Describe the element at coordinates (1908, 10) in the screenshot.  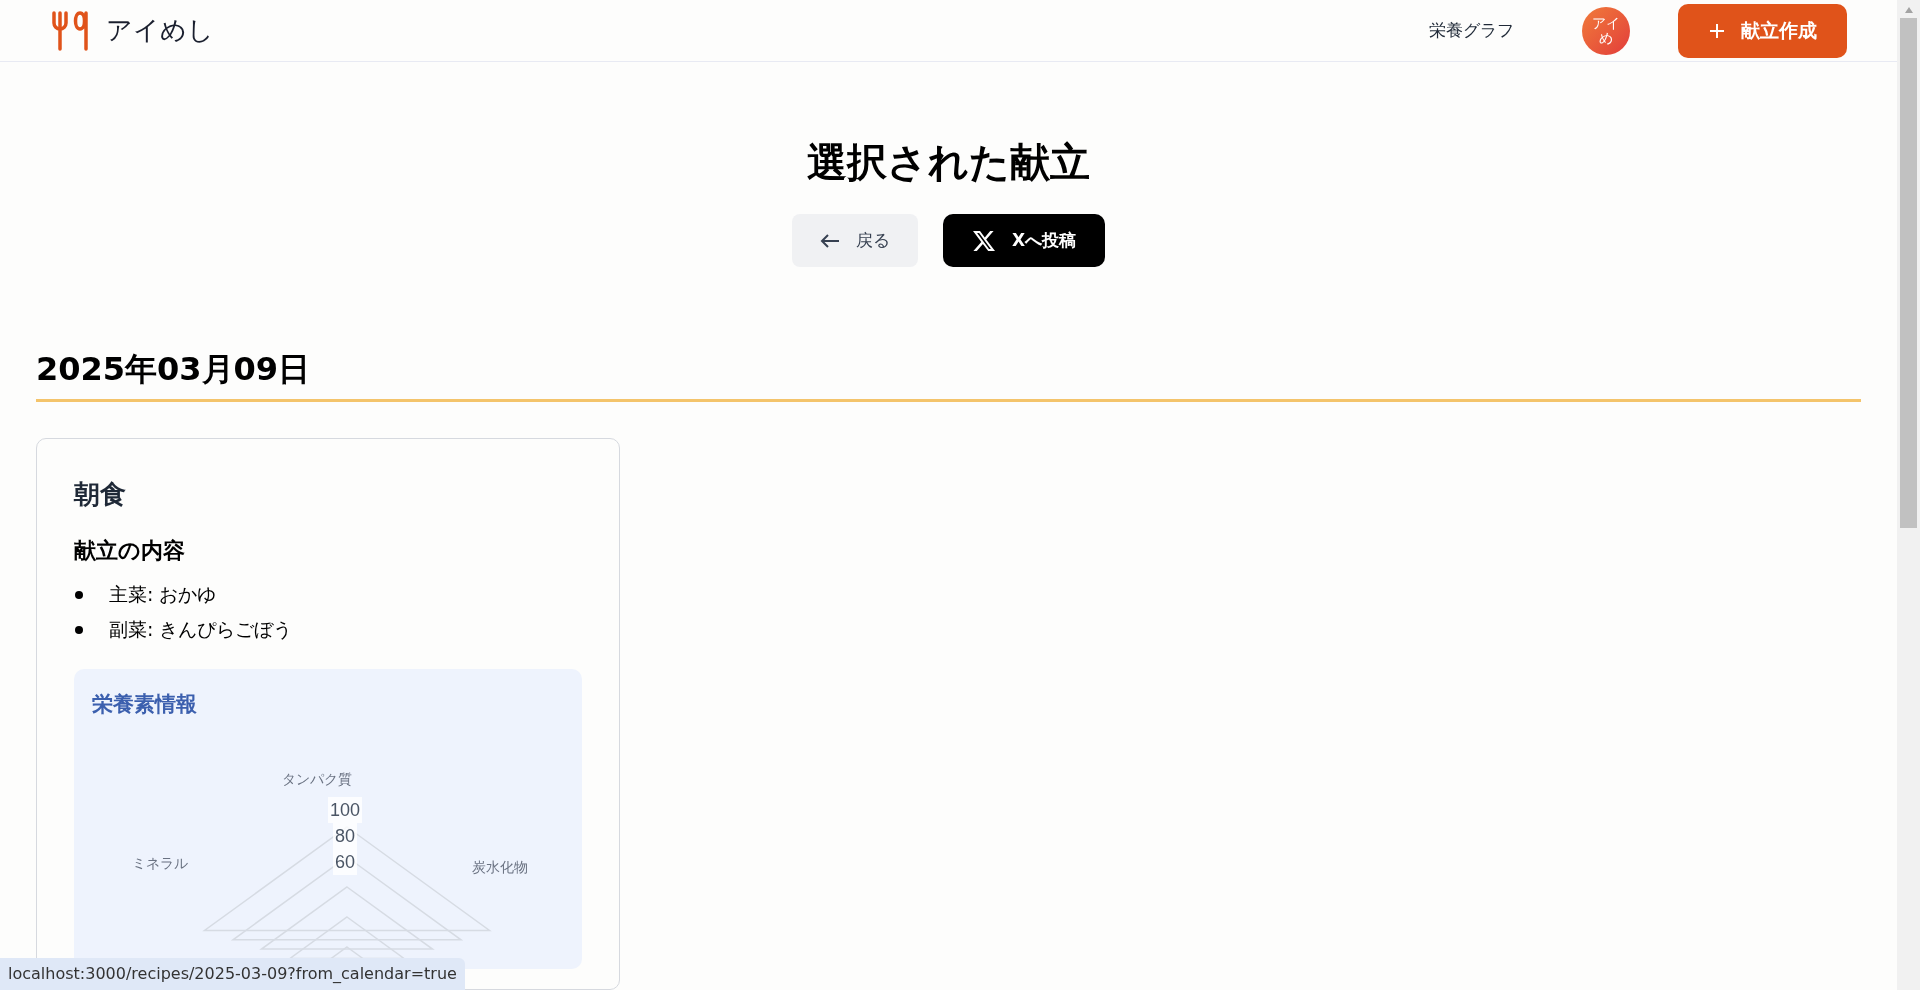
I see `scroll-up-icon` at that location.